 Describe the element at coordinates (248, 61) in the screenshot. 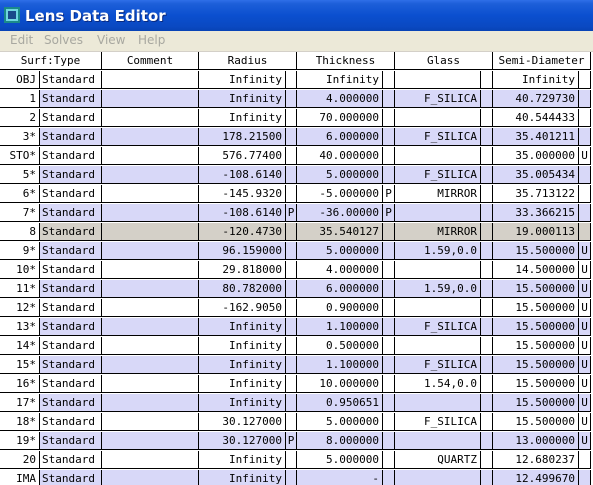

I see `header-radius: Radius` at that location.